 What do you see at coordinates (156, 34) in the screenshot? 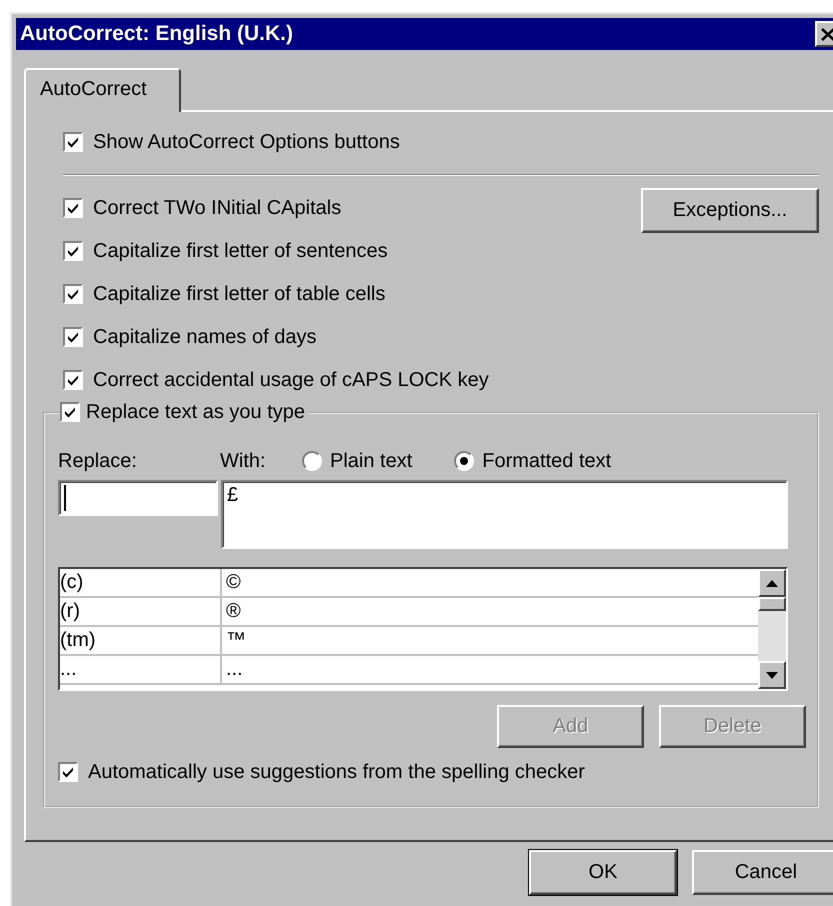
I see `window-title: AutoCorrect: English (U.K.)` at bounding box center [156, 34].